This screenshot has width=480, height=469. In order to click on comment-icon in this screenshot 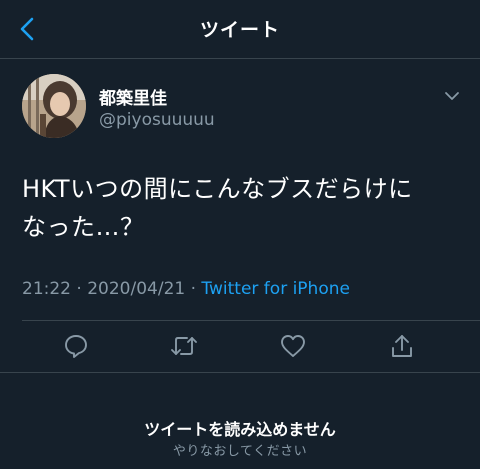, I will do `click(76, 346)`.